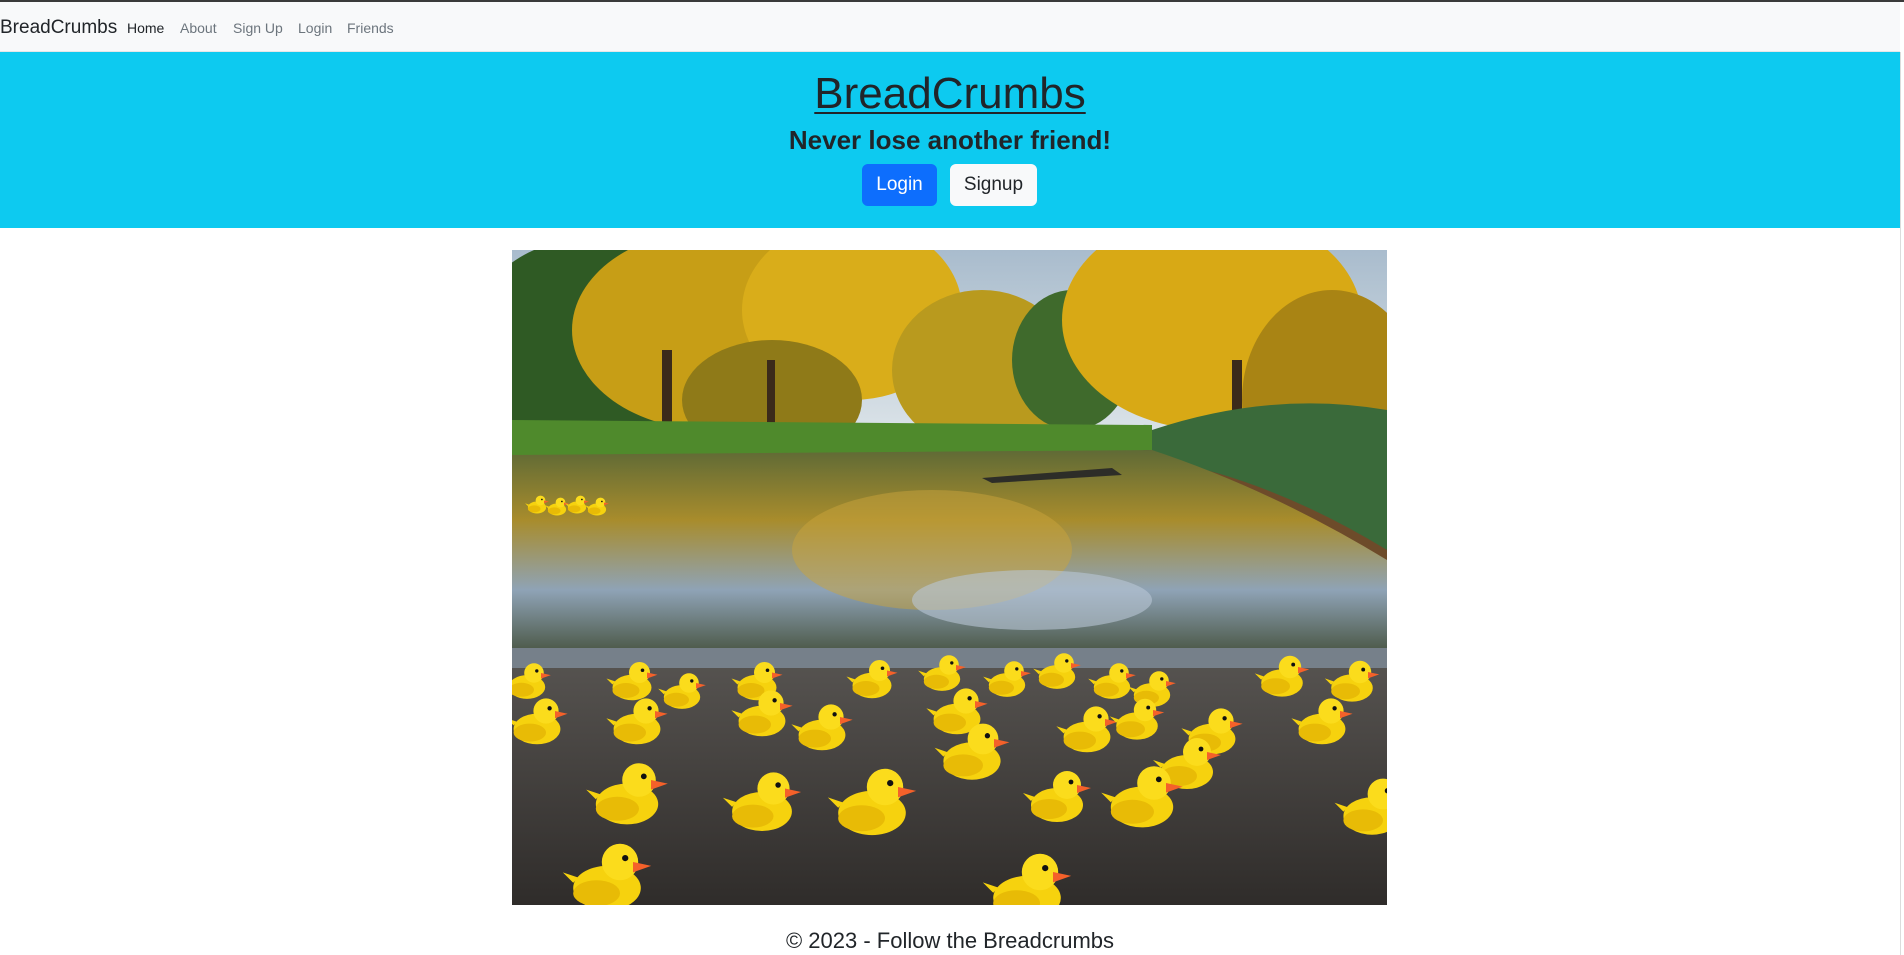 The height and width of the screenshot is (955, 1904). Describe the element at coordinates (315, 28) in the screenshot. I see `nav-link-login: Login` at that location.